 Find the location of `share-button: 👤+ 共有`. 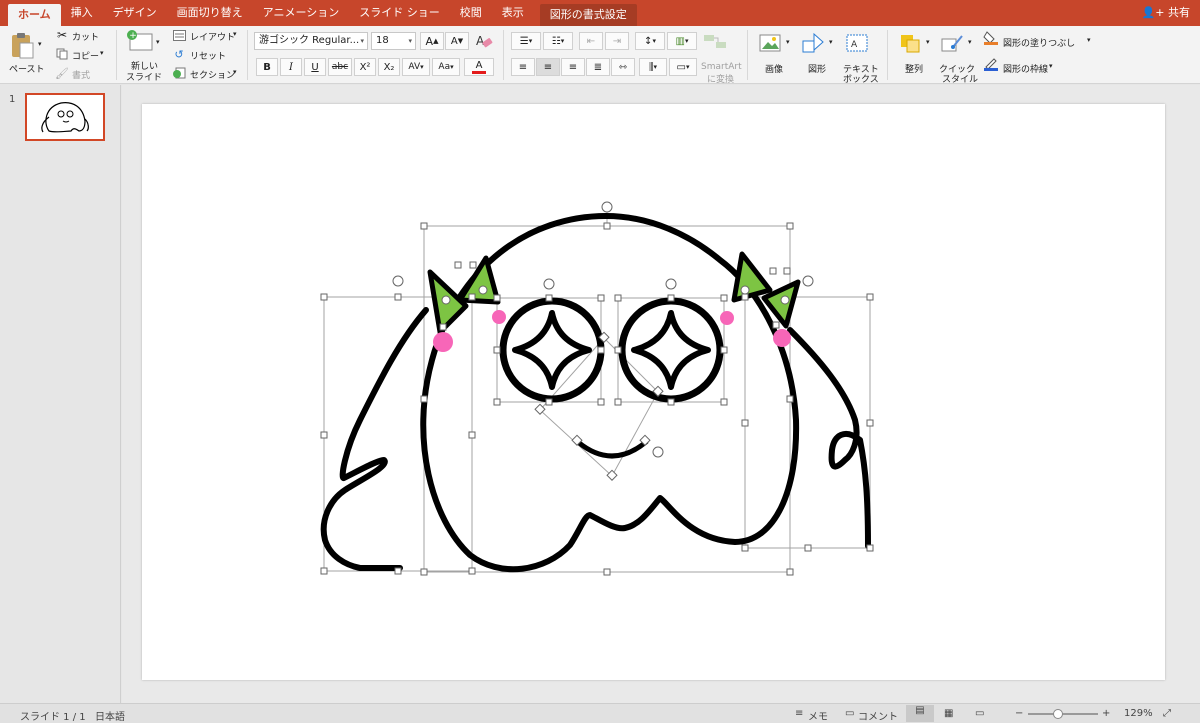

share-button: 👤+ 共有 is located at coordinates (1166, 13).